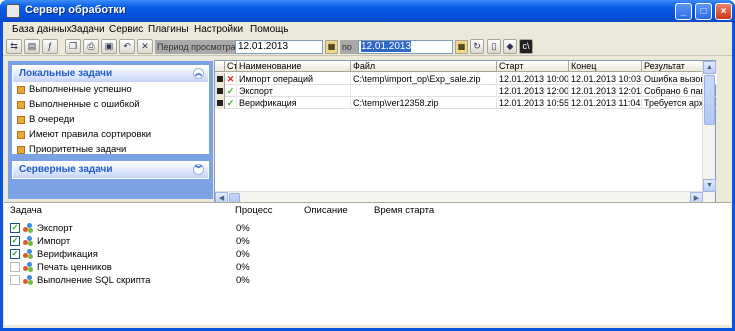 The height and width of the screenshot is (331, 735). Describe the element at coordinates (424, 79) in the screenshot. I see `cell-file: C:\temp\import_op\Exp_sale.zip` at that location.